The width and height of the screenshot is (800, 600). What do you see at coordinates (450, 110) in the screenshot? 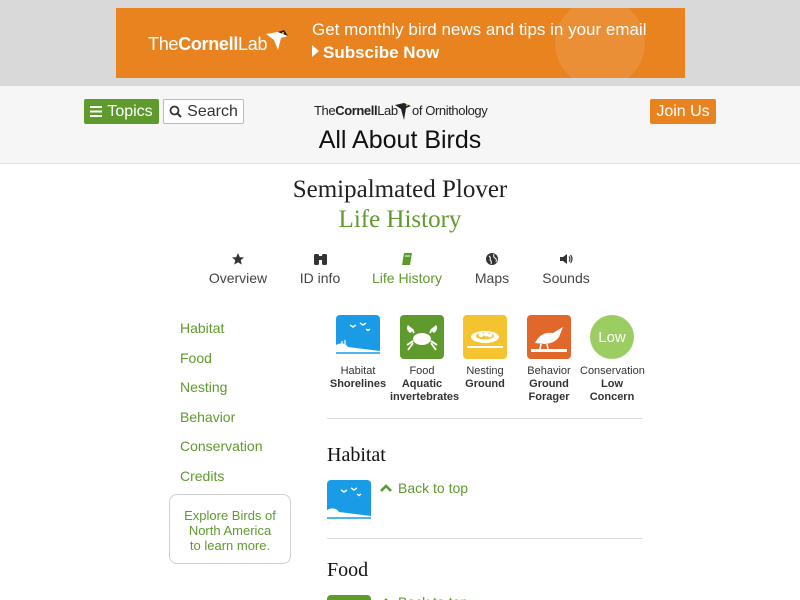
I see `cornell-lab-logo-suffix: of Ornithology` at bounding box center [450, 110].